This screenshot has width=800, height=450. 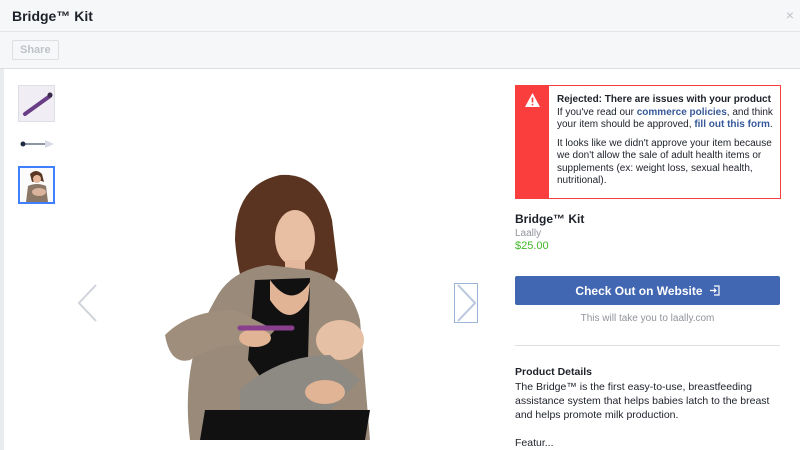 What do you see at coordinates (532, 142) in the screenshot?
I see `alert-sidebar` at bounding box center [532, 142].